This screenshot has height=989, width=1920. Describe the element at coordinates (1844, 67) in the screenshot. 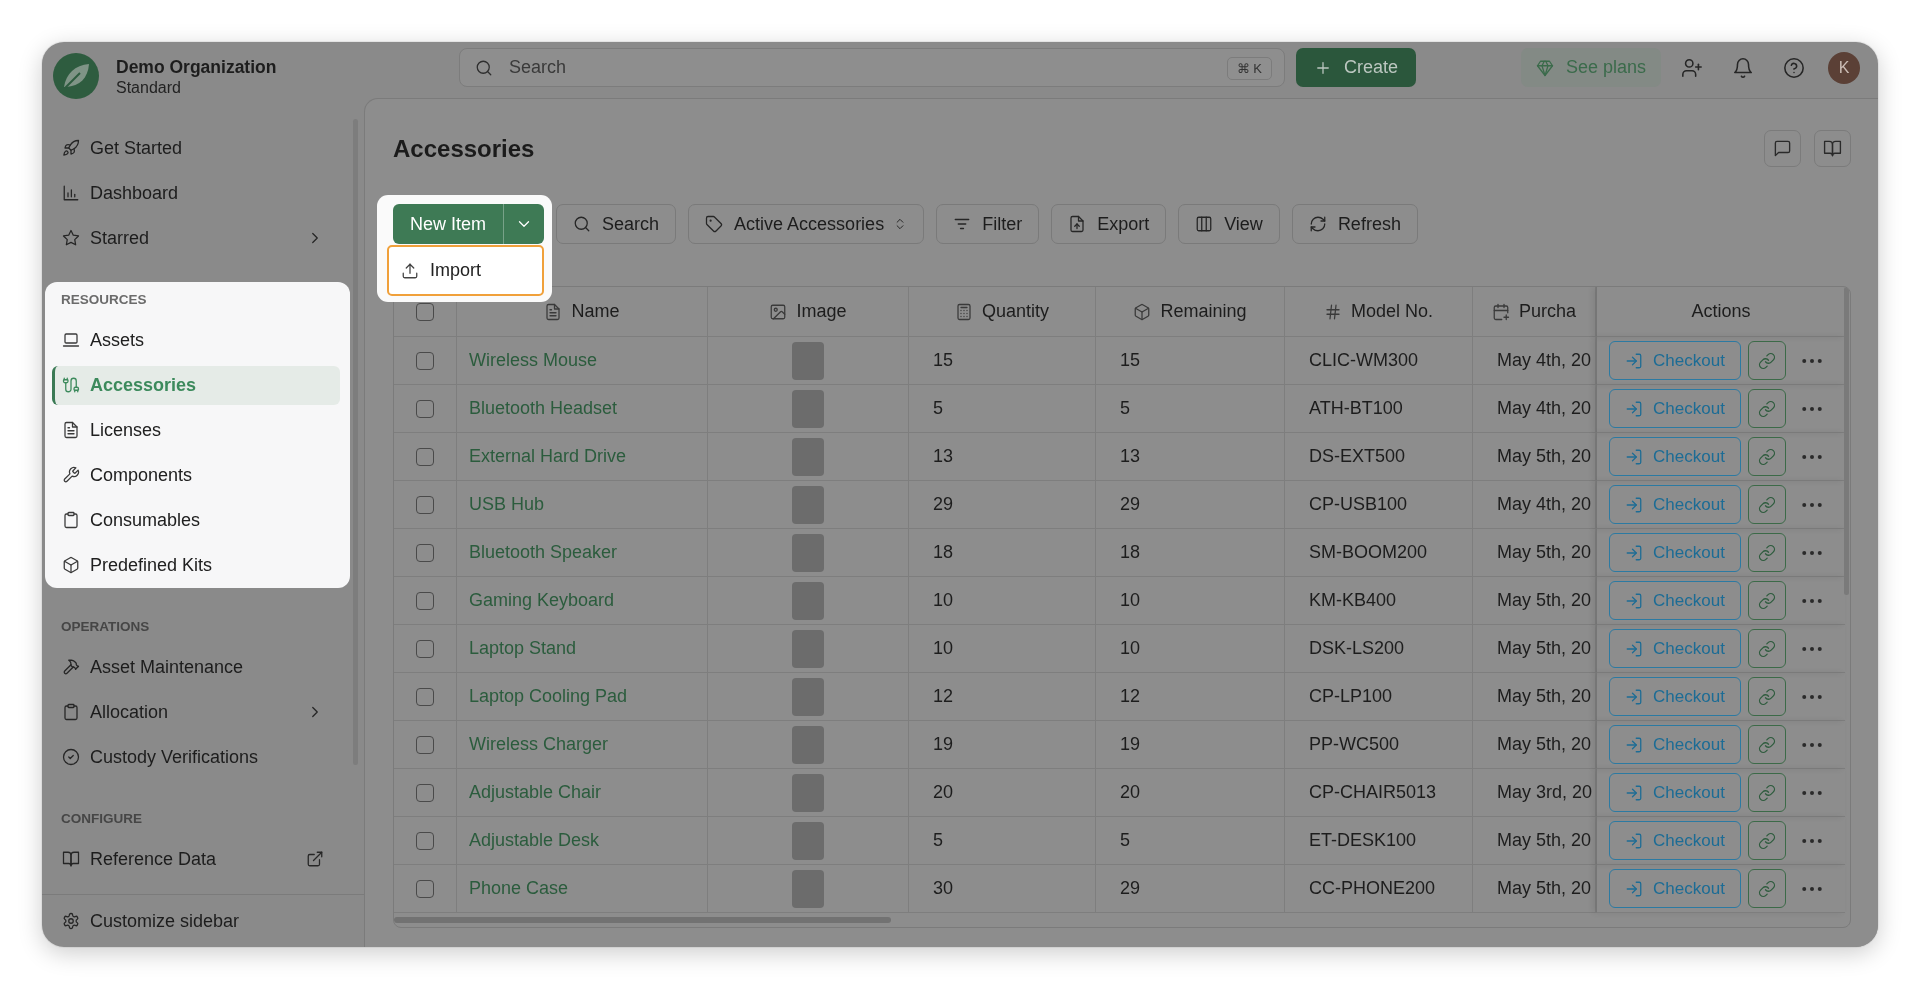

I see `user-avatar: K` at that location.